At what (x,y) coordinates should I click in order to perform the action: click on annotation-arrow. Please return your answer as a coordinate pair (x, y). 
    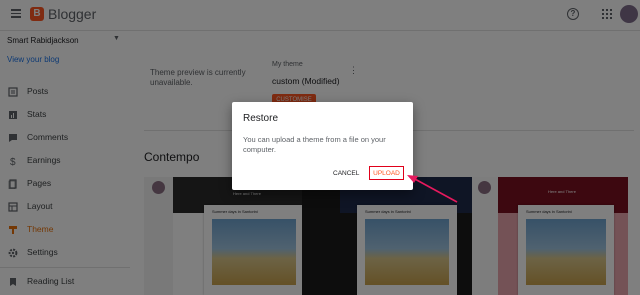
    Looking at the image, I should click on (432, 189).